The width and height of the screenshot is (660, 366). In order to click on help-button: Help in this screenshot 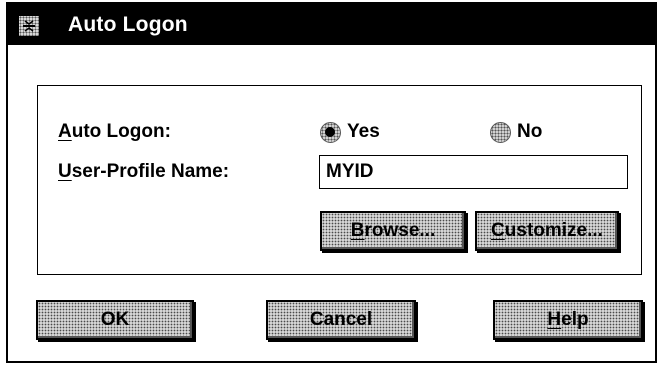, I will do `click(568, 320)`.